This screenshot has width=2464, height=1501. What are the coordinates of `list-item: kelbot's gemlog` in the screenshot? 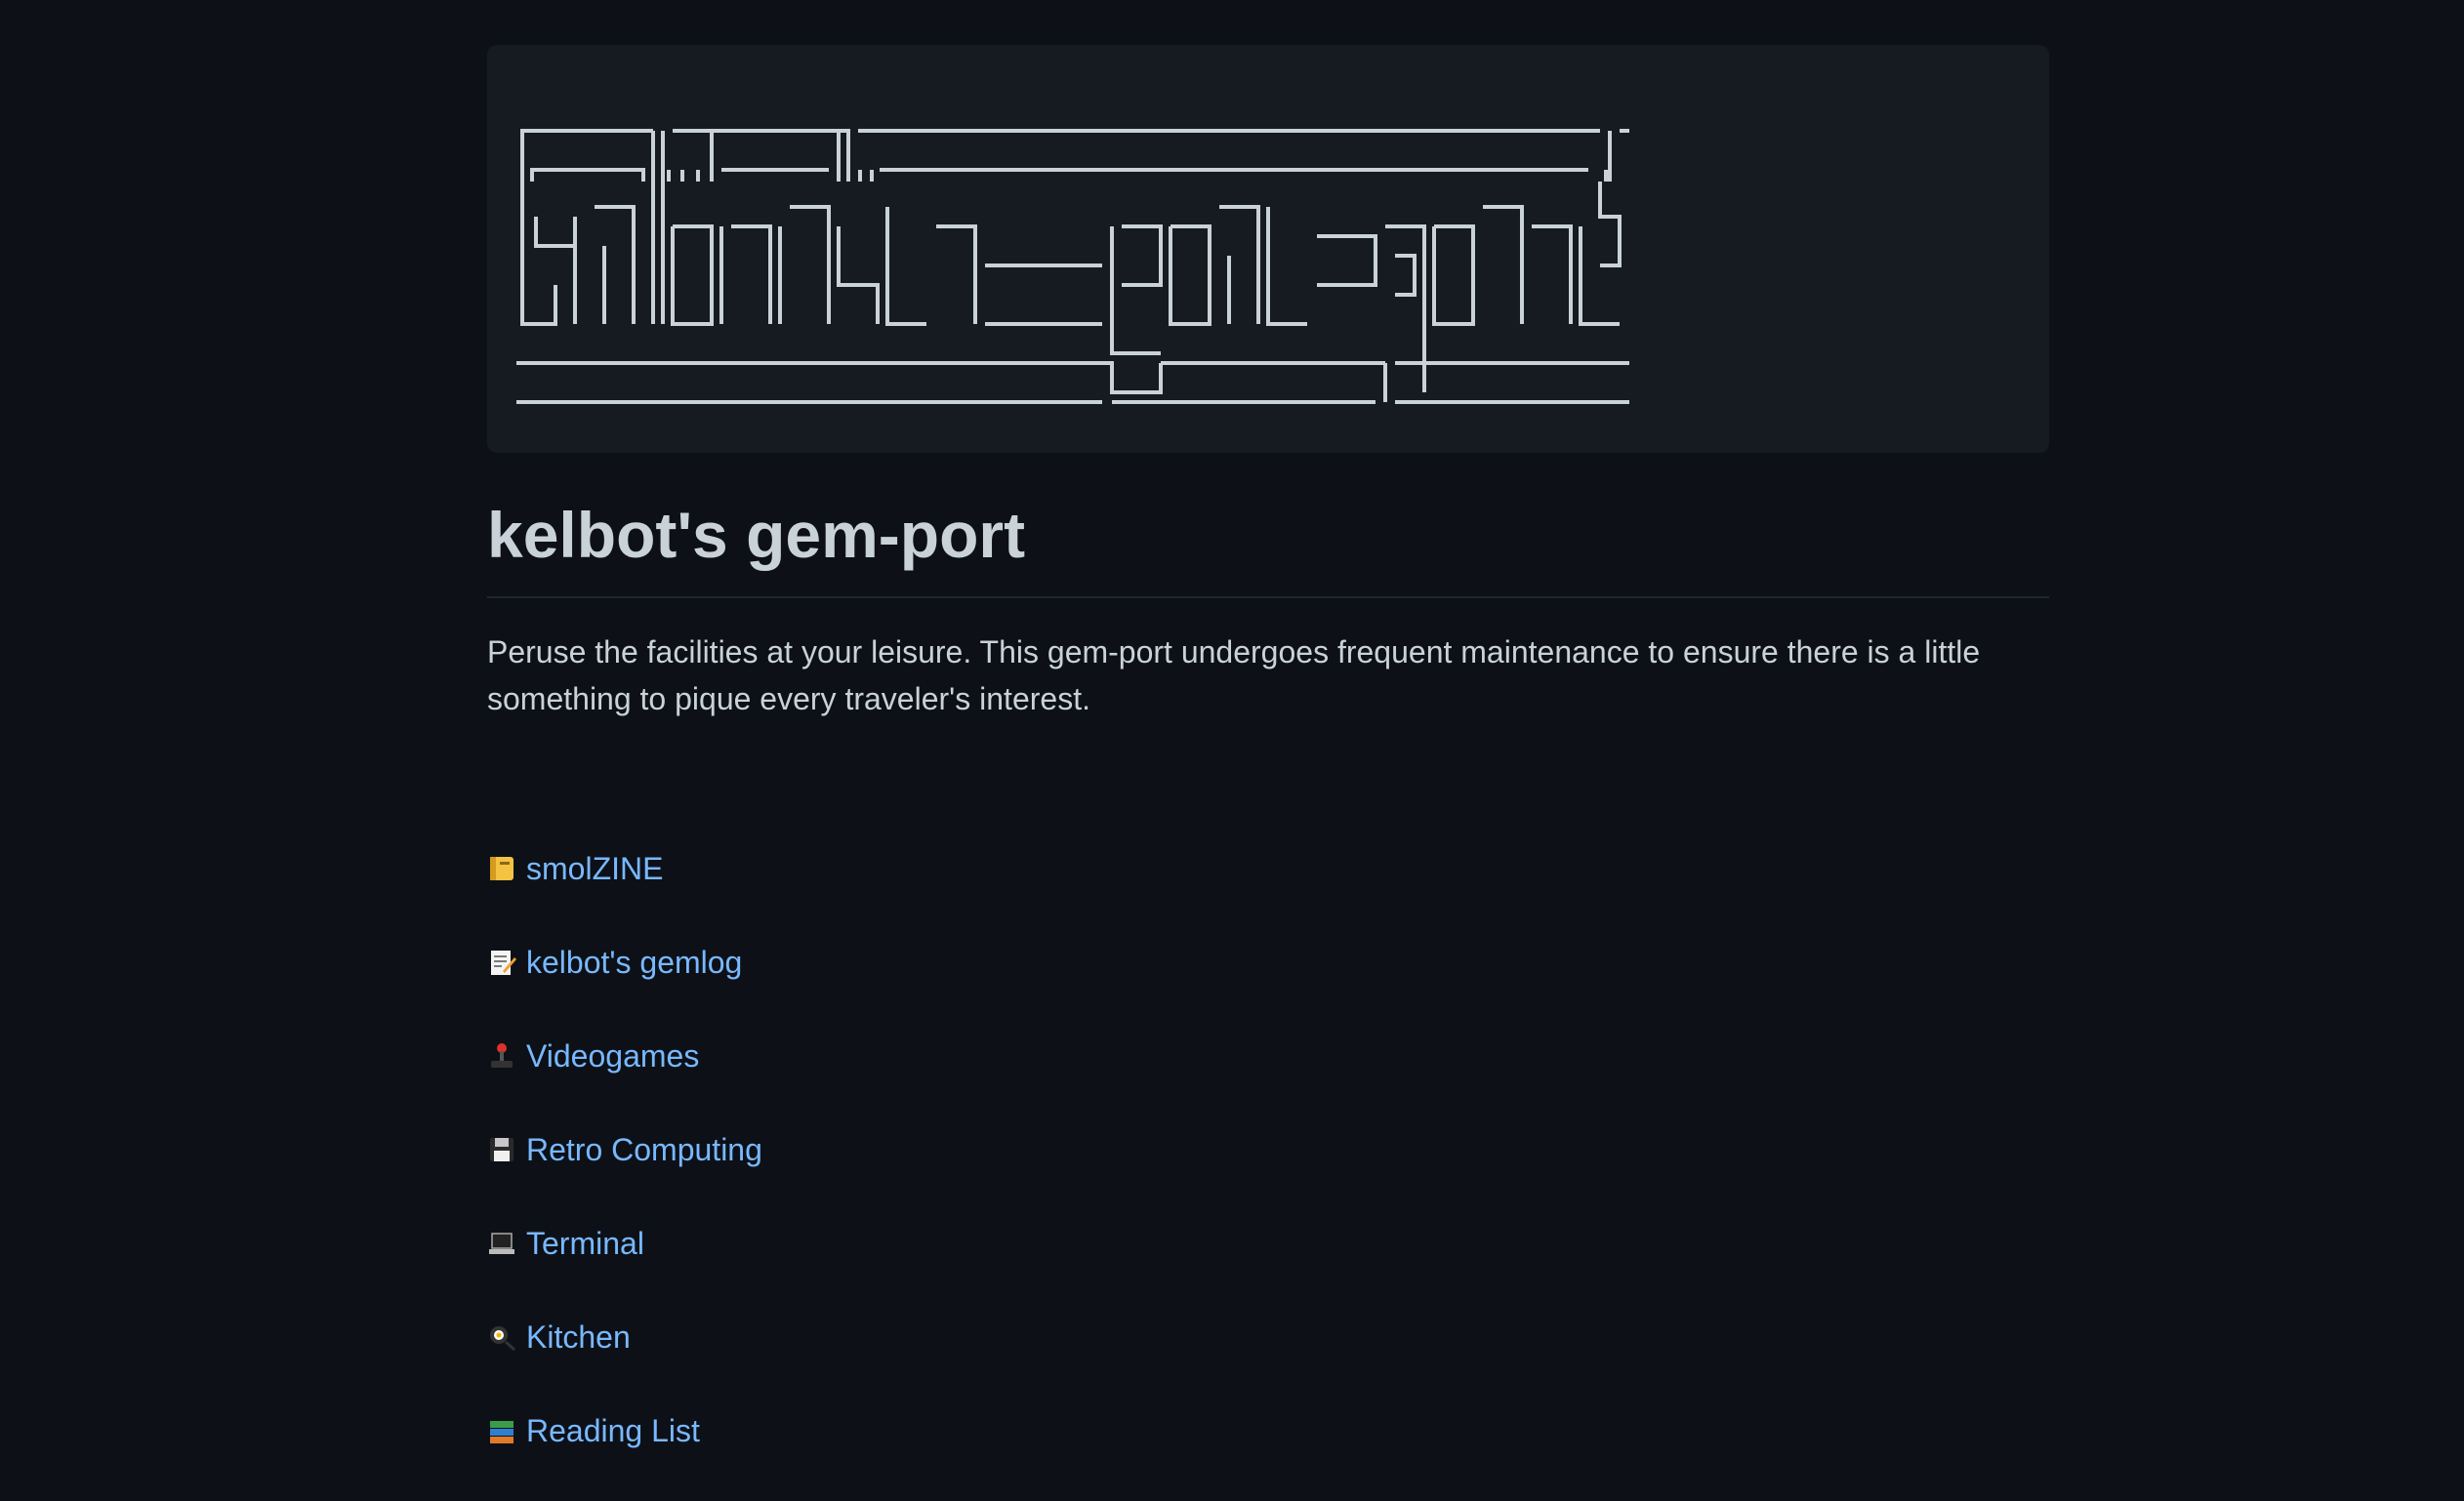 It's located at (624, 963).